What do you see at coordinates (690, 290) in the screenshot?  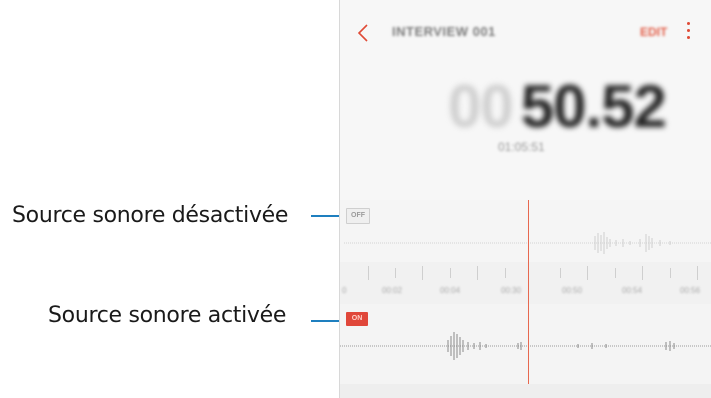 I see `timeline-label: 00:56` at bounding box center [690, 290].